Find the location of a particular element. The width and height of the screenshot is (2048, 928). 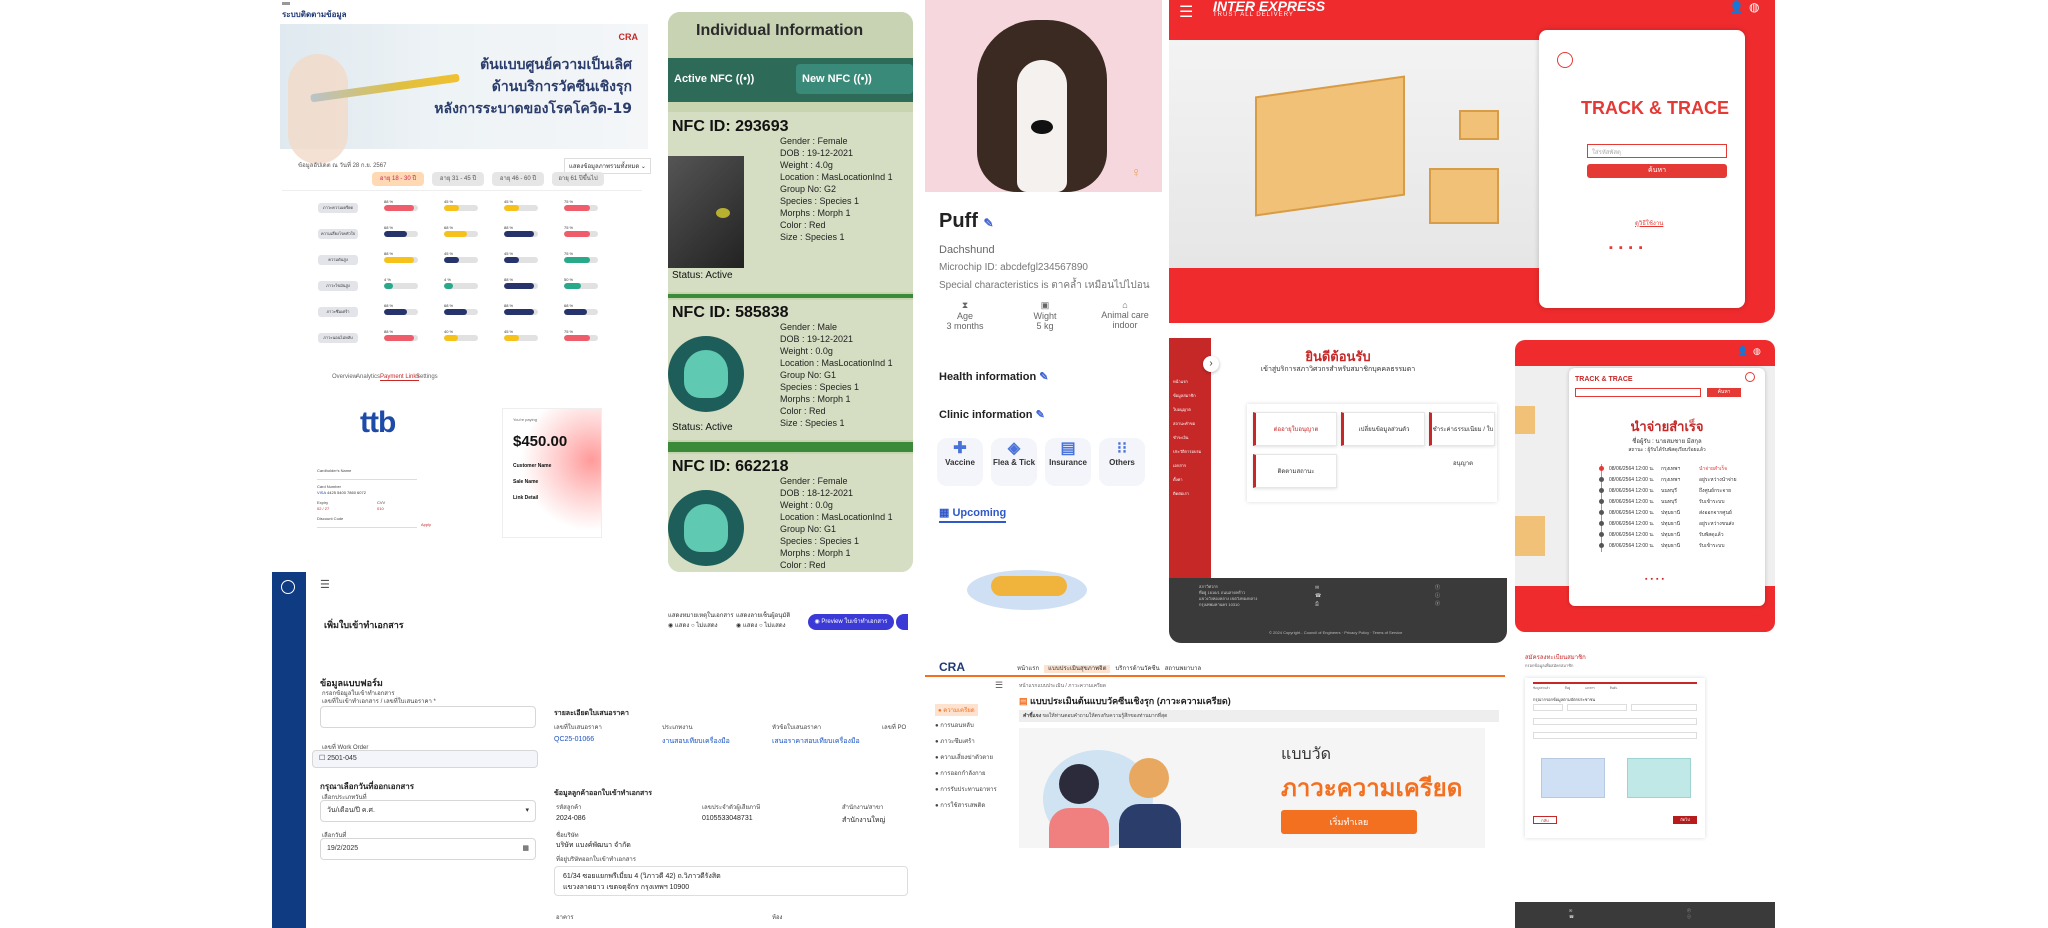

nav-item: สถานพยาบาล is located at coordinates (1183, 669).